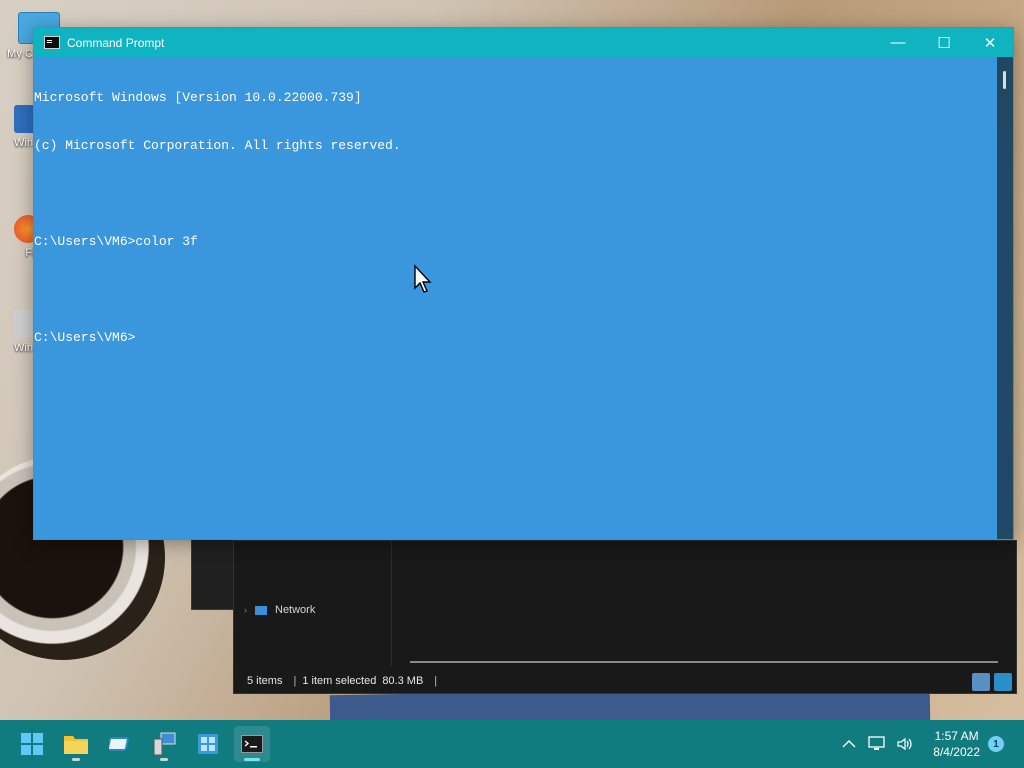 The width and height of the screenshot is (1024, 768). I want to click on clock-time: 1:57 AM, so click(956, 736).